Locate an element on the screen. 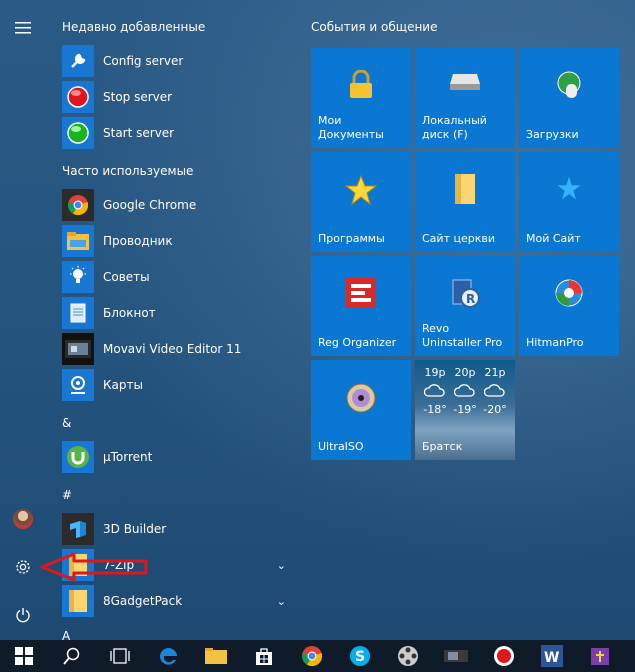 The height and width of the screenshot is (672, 635). edge-icon is located at coordinates (168, 656).